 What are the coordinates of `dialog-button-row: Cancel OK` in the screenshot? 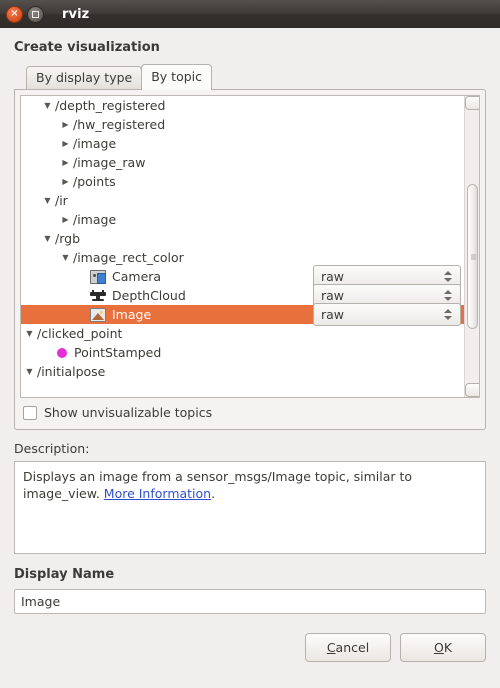 It's located at (250, 647).